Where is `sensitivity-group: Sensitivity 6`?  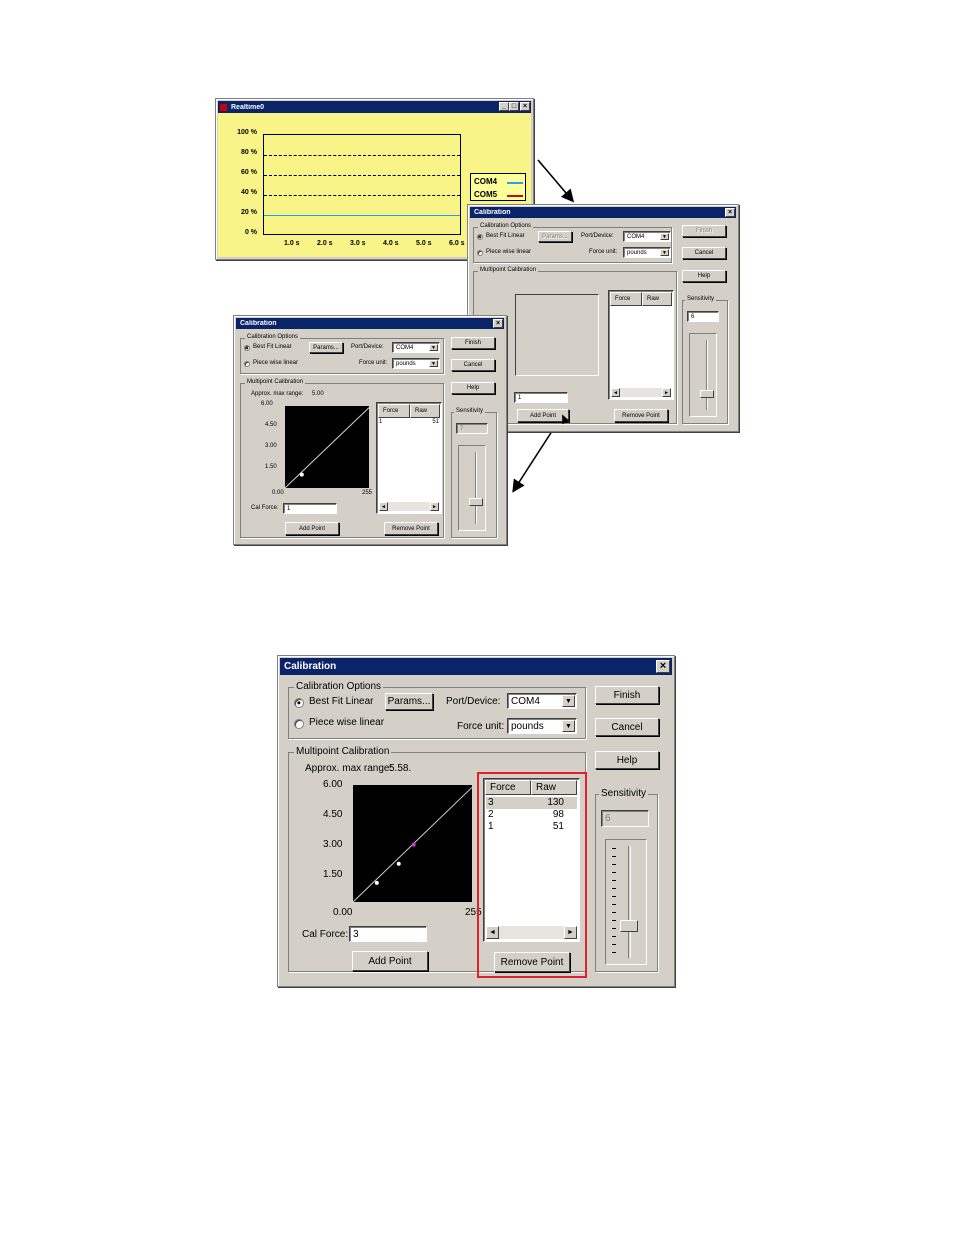
sensitivity-group: Sensitivity 6 is located at coordinates (705, 360).